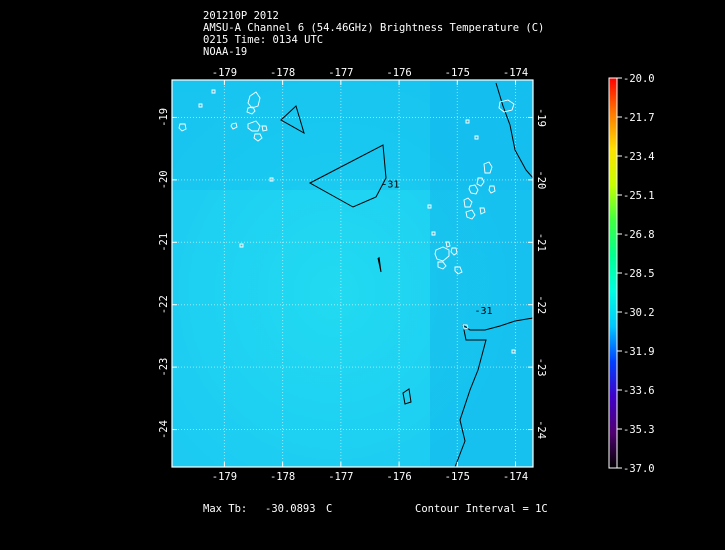 This screenshot has width=725, height=550. I want to click on lon-tick-label-top: -175, so click(457, 73).